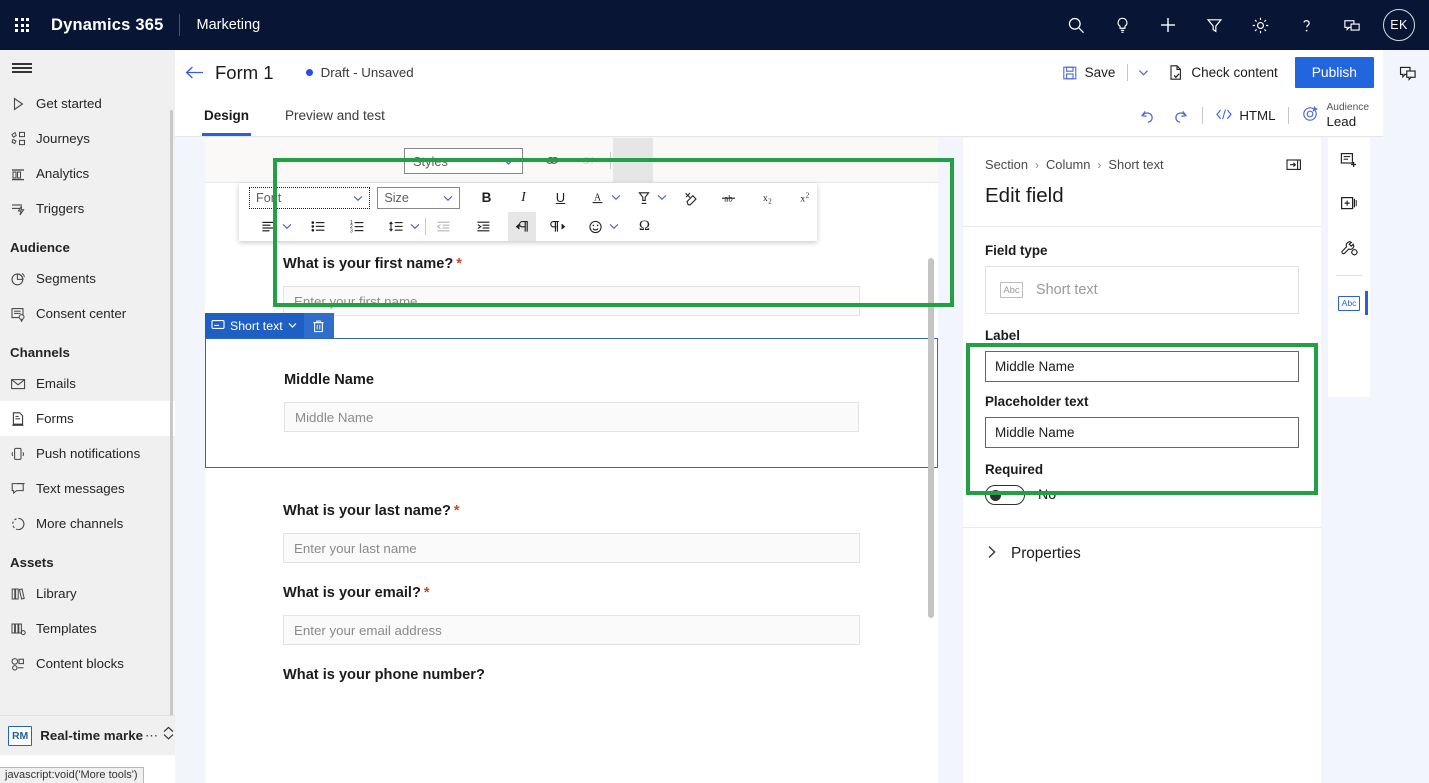 The height and width of the screenshot is (783, 1429). I want to click on properties-accordion: Properties, so click(1142, 554).